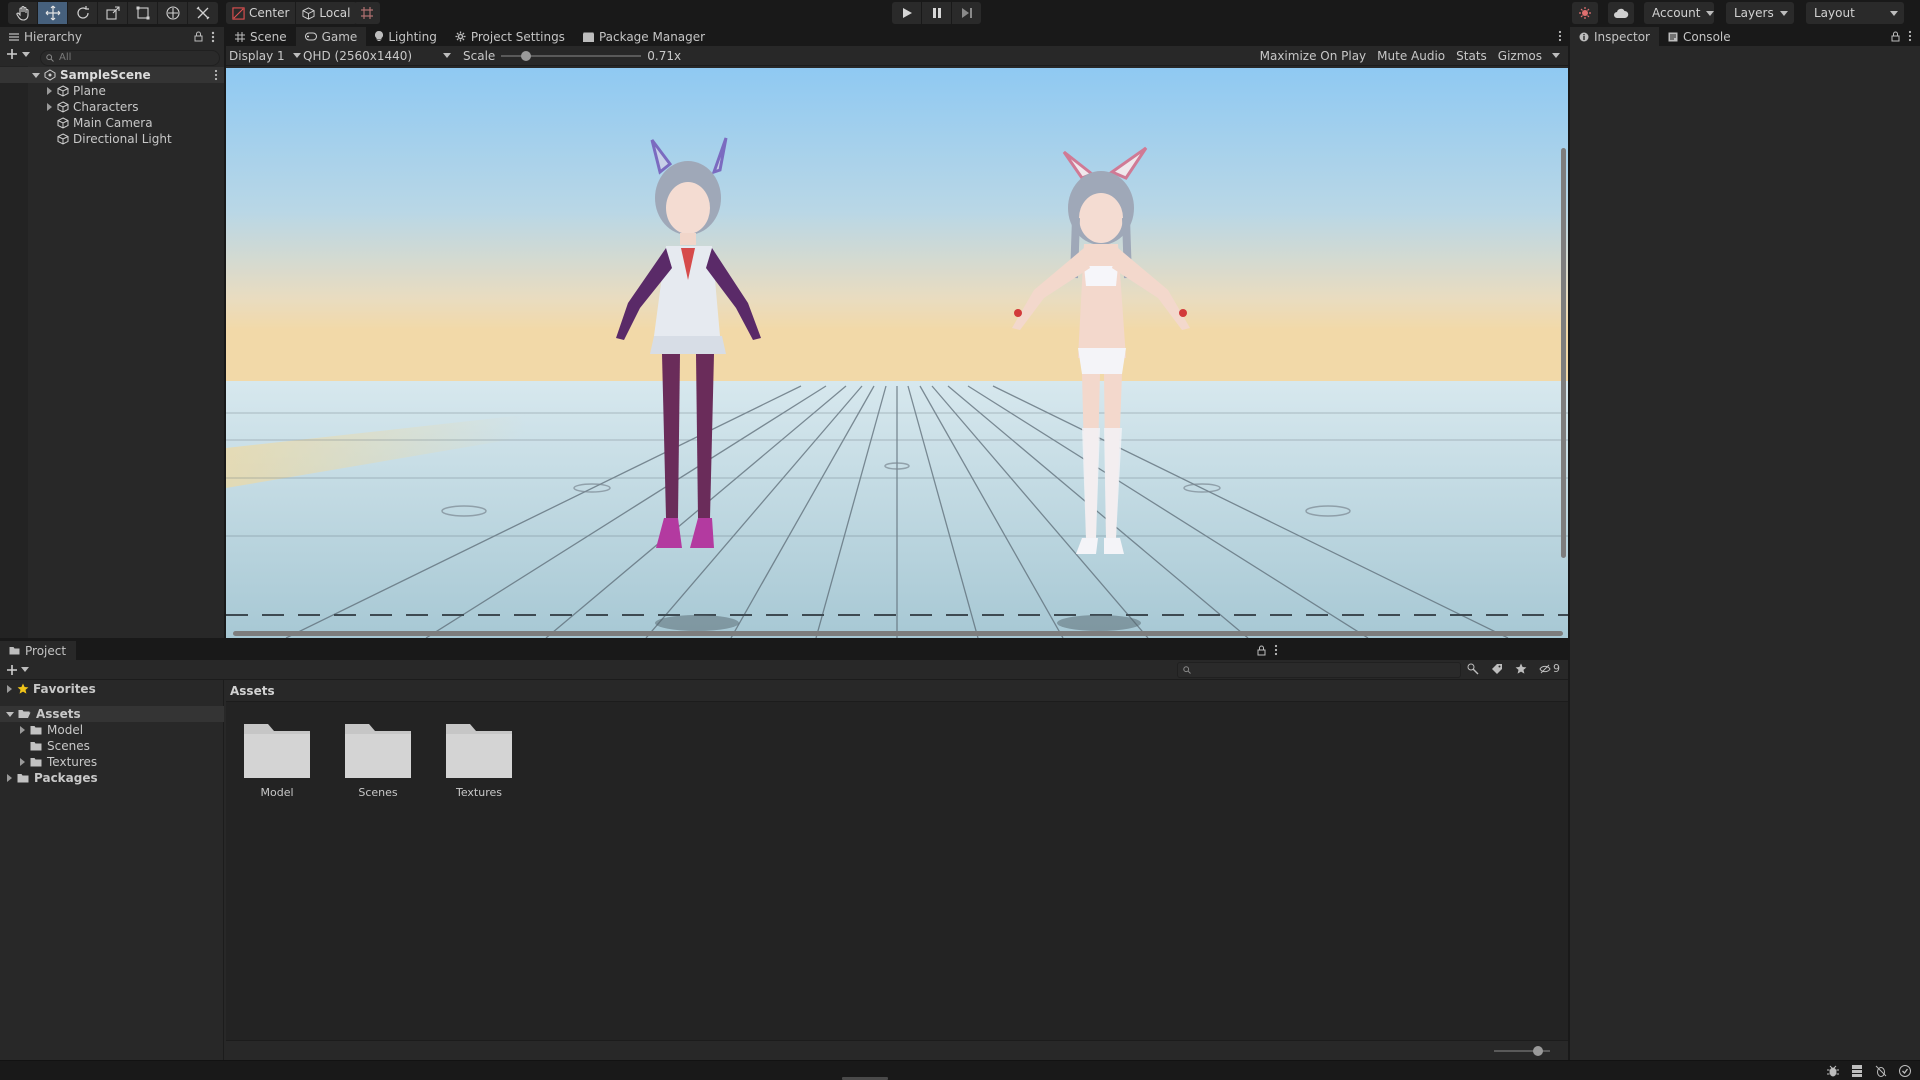  Describe the element at coordinates (173, 13) in the screenshot. I see `transform-tool-button` at that location.